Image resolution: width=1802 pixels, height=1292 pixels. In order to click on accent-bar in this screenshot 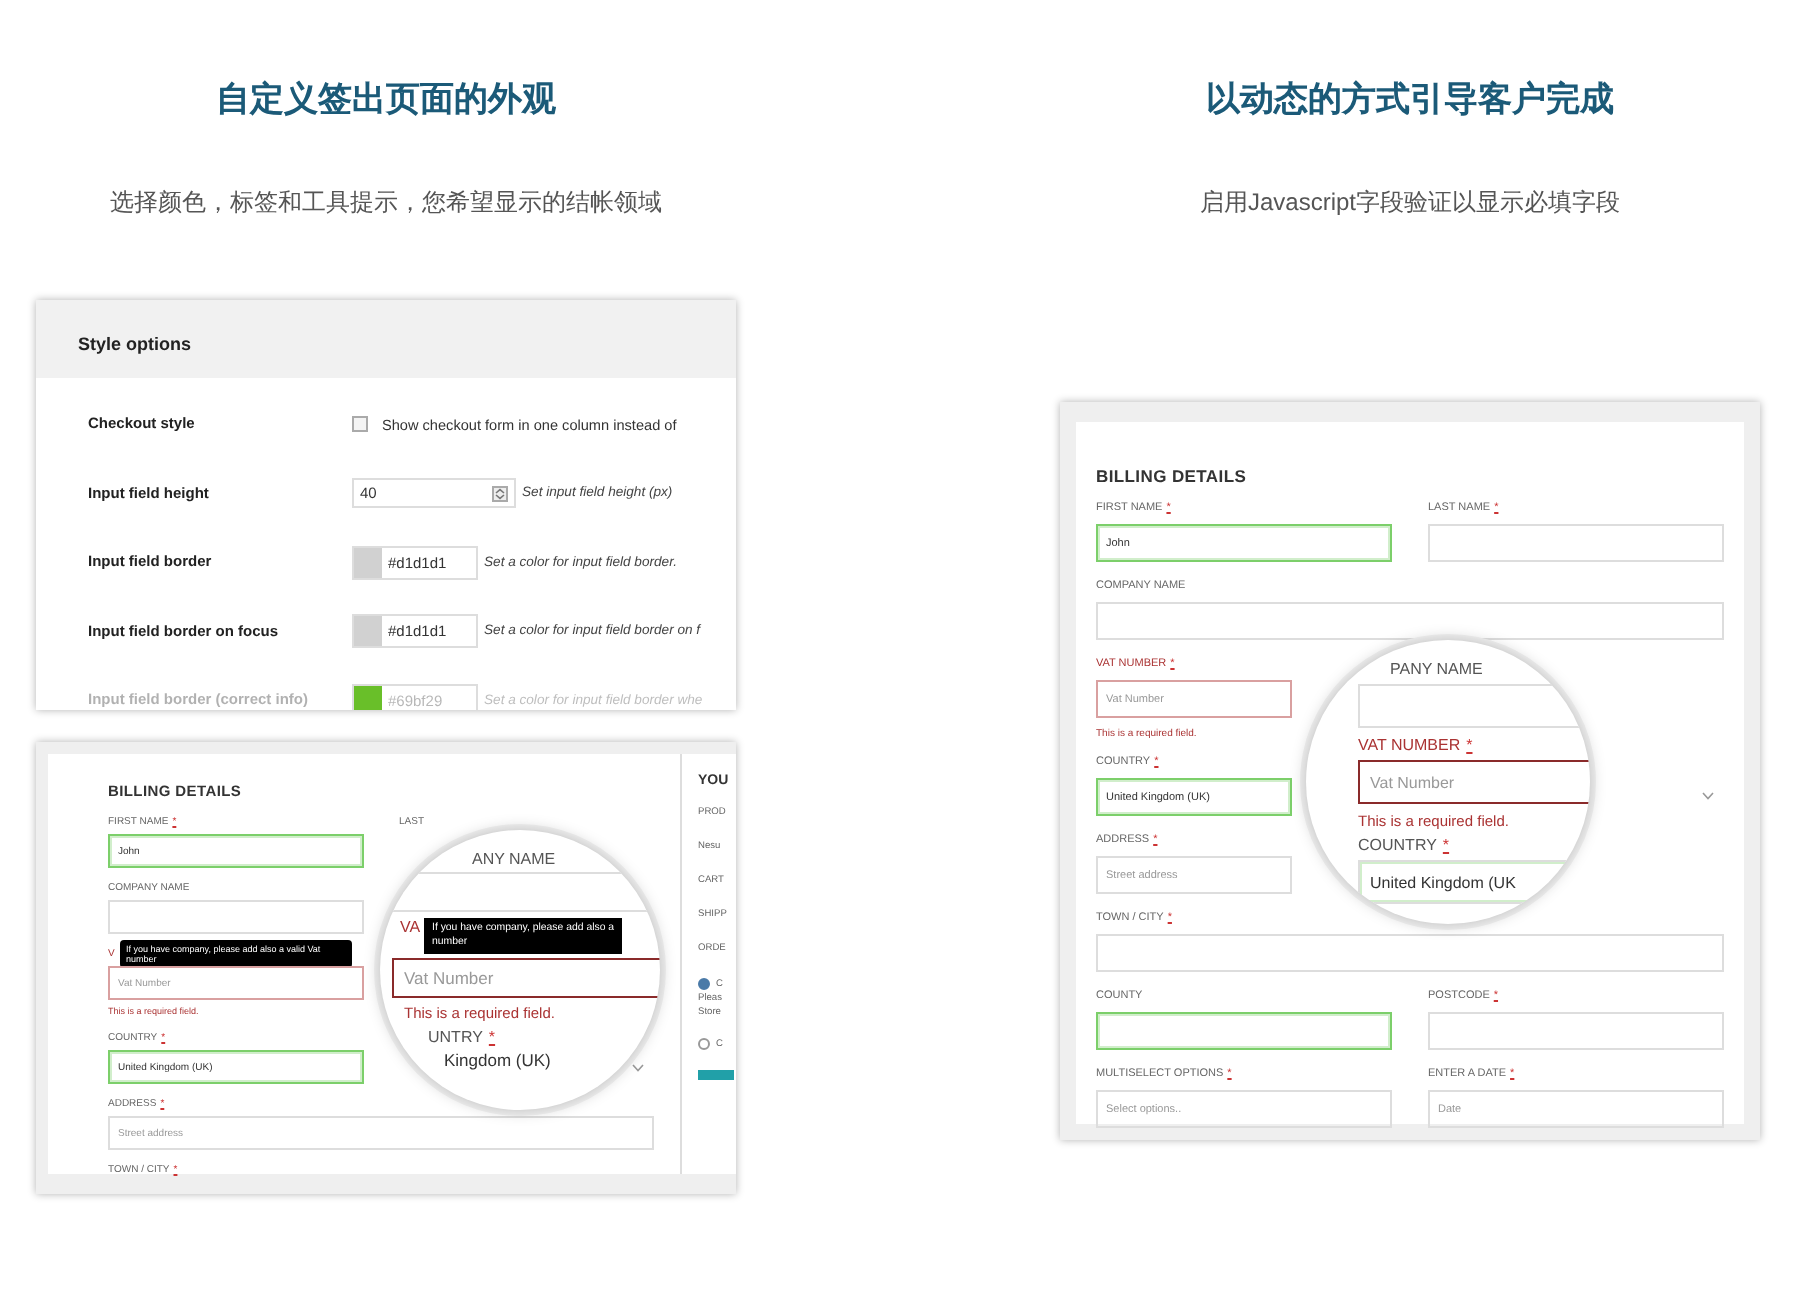, I will do `click(716, 1075)`.